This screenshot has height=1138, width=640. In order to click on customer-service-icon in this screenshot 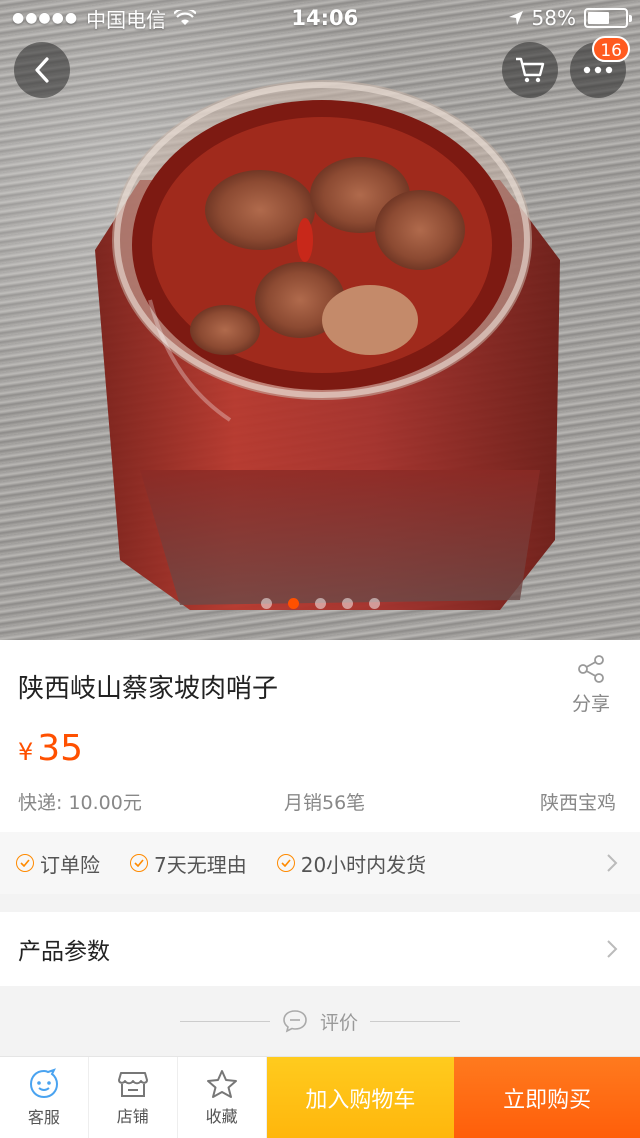, I will do `click(43, 1083)`.